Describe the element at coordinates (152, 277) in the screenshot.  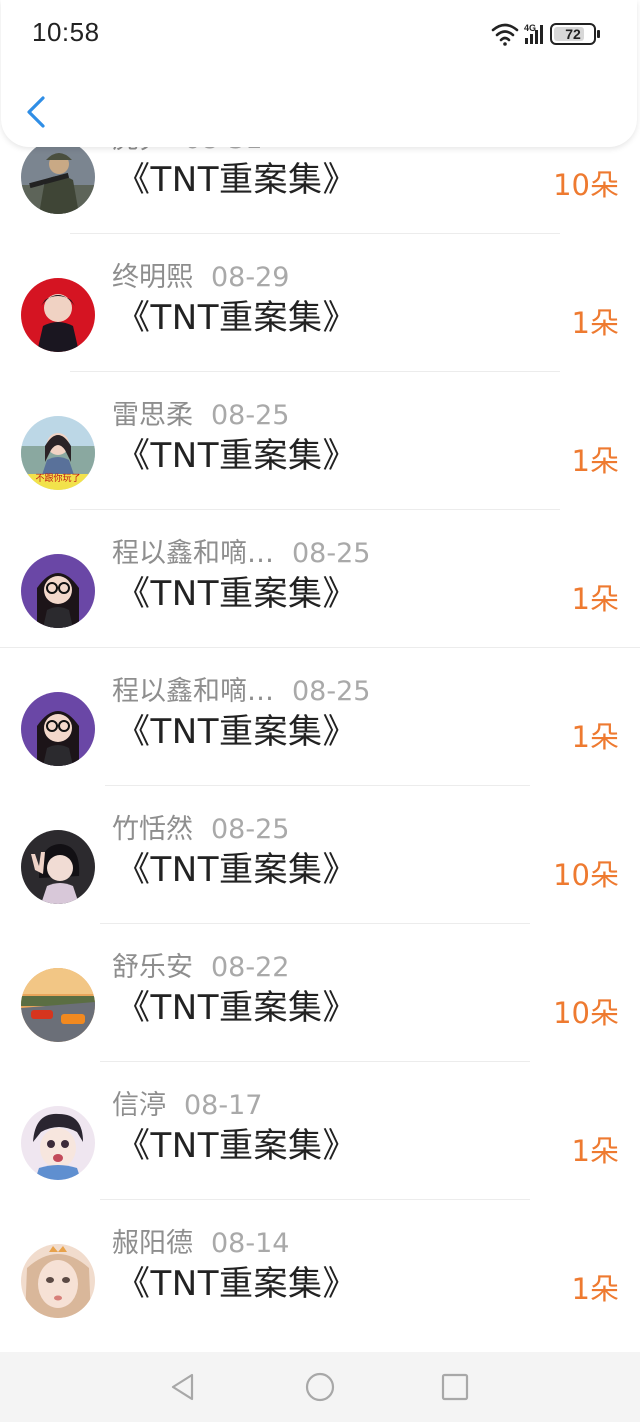
I see `user-name: 终明熙` at that location.